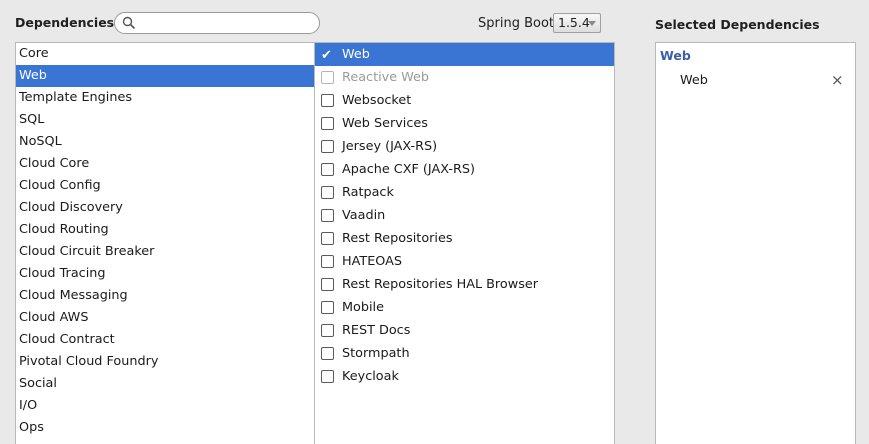 This screenshot has width=869, height=444. What do you see at coordinates (464, 123) in the screenshot?
I see `dependency-item: Web Services` at bounding box center [464, 123].